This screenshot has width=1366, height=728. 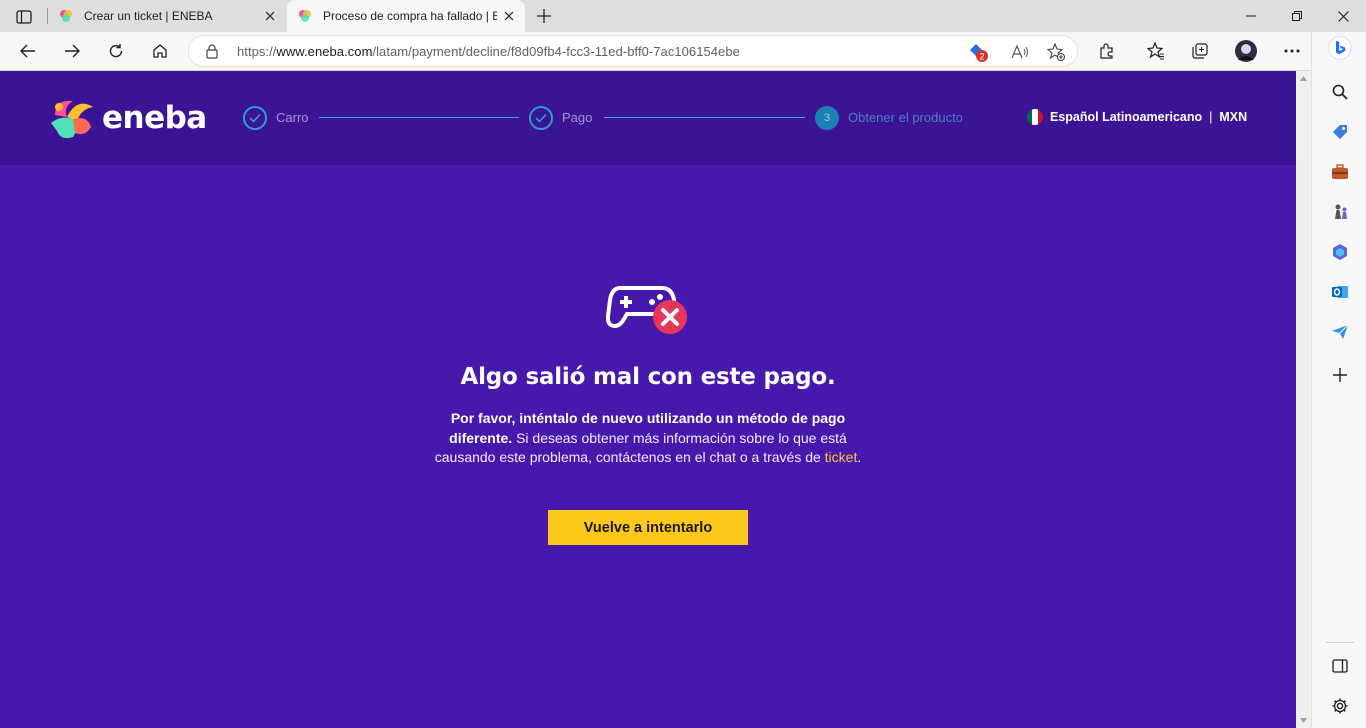 What do you see at coordinates (1156, 51) in the screenshot?
I see `favorites-icon` at bounding box center [1156, 51].